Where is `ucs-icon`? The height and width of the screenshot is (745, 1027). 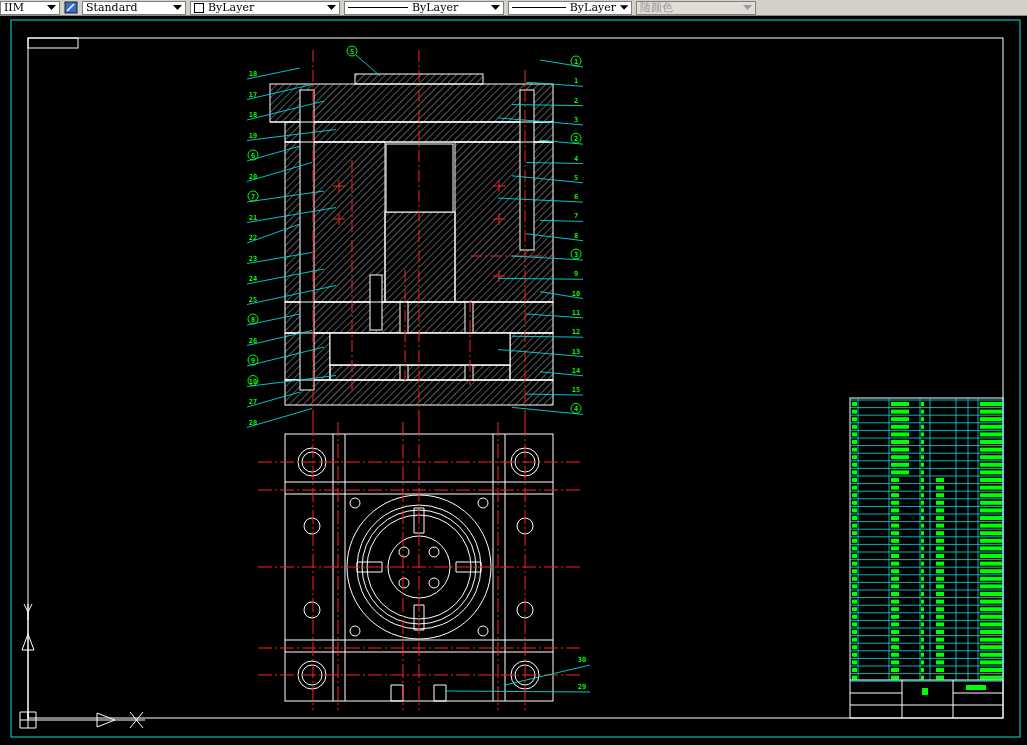
ucs-icon is located at coordinates (82, 666).